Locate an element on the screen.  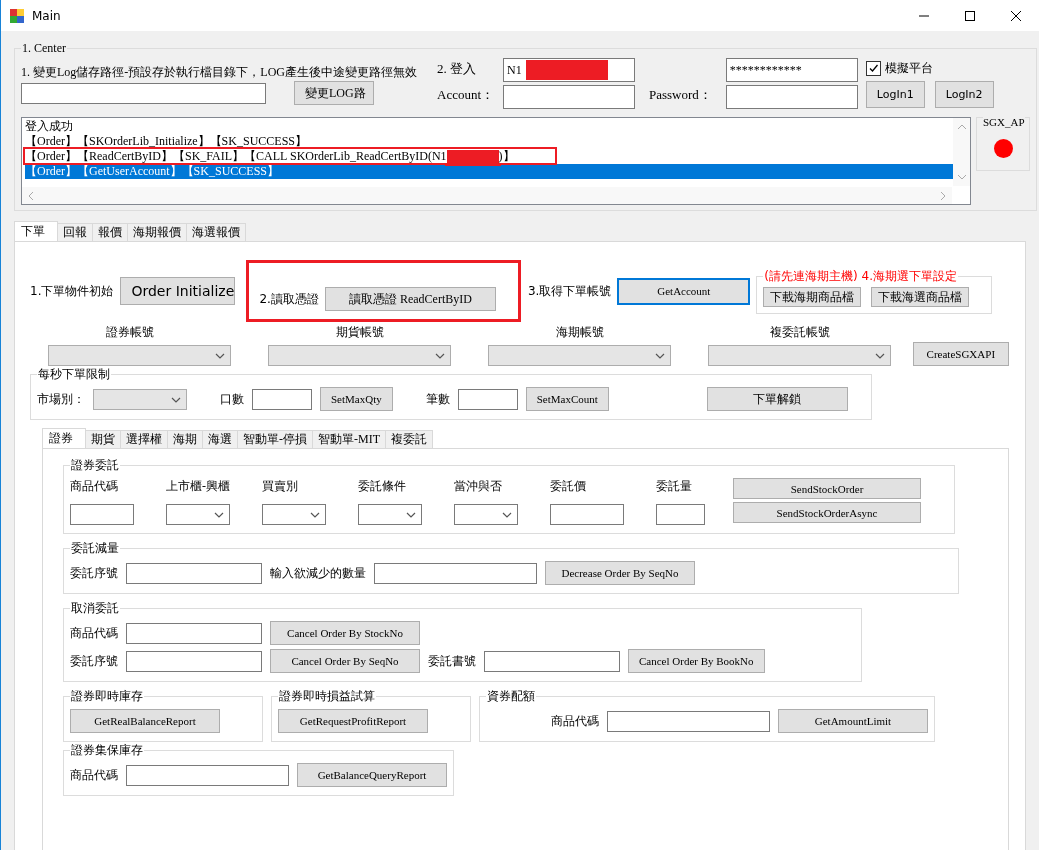
step-label: 3.取得下單帳號 is located at coordinates (569, 291).